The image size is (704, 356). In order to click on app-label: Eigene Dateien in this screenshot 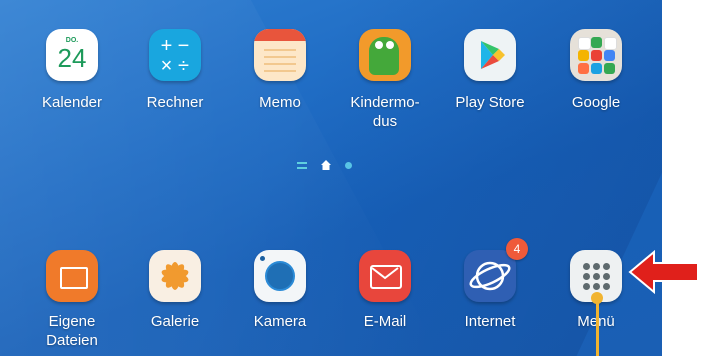, I will do `click(72, 331)`.